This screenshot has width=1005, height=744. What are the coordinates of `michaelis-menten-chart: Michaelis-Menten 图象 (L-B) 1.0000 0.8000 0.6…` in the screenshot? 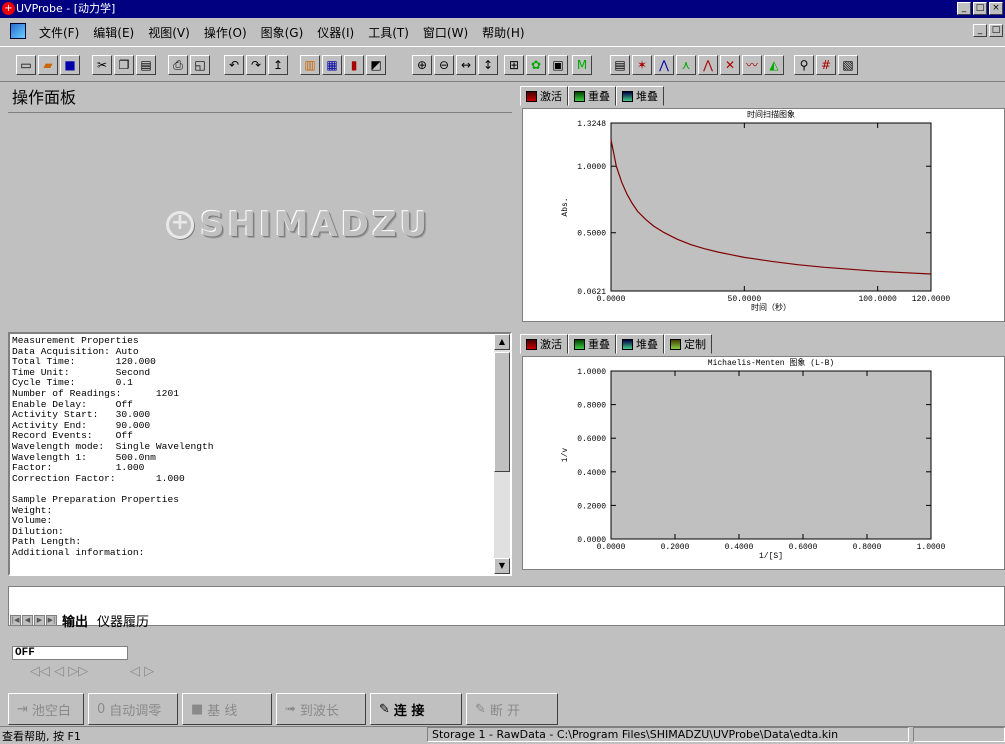 It's located at (763, 463).